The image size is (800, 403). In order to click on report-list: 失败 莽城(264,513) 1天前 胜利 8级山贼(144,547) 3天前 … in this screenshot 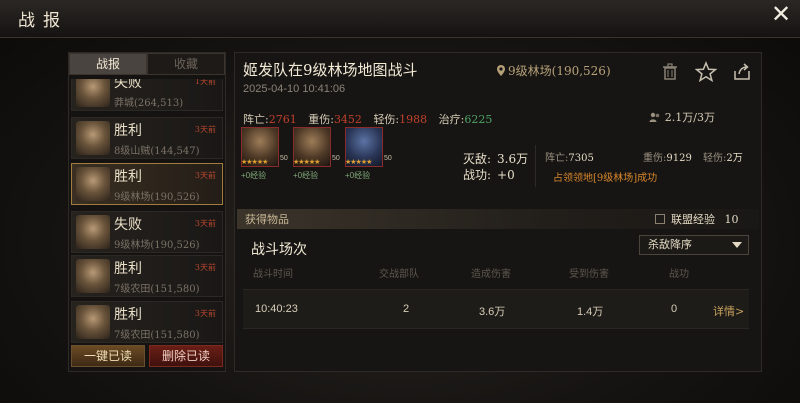, I will do `click(147, 224)`.